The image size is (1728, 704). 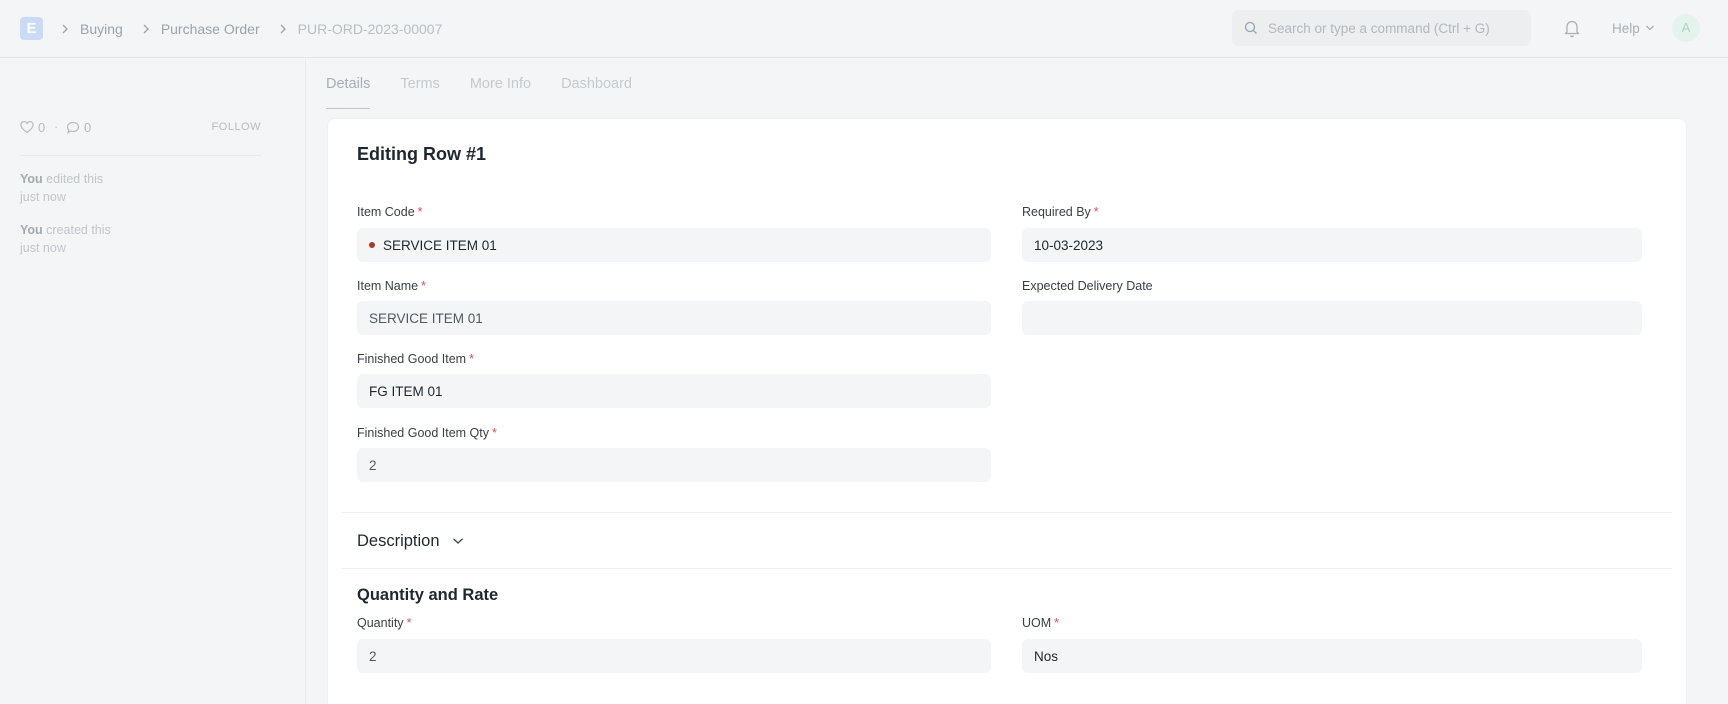 I want to click on description-section-title: Description, so click(x=398, y=540).